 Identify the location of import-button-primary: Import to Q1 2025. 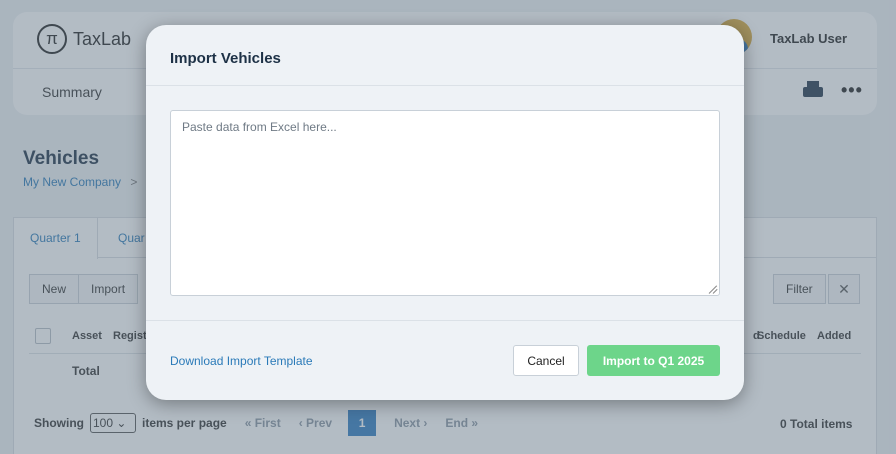
(653, 360).